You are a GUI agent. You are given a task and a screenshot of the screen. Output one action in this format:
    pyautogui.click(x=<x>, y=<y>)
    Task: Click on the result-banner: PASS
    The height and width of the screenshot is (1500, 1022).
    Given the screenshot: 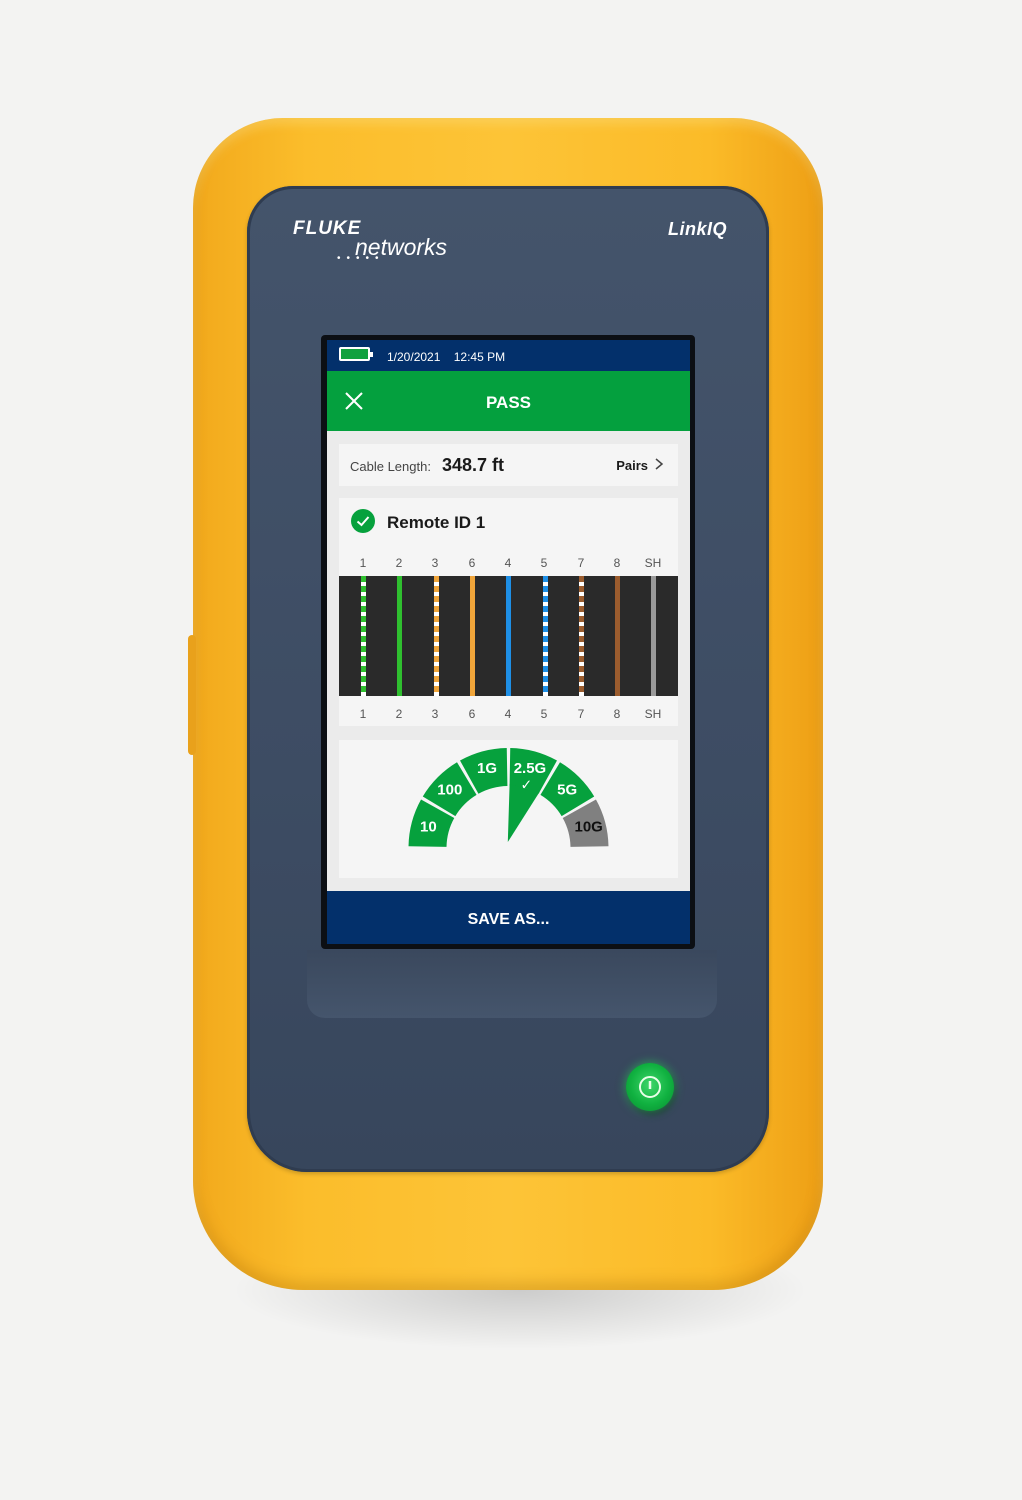 What is the action you would take?
    pyautogui.click(x=508, y=401)
    